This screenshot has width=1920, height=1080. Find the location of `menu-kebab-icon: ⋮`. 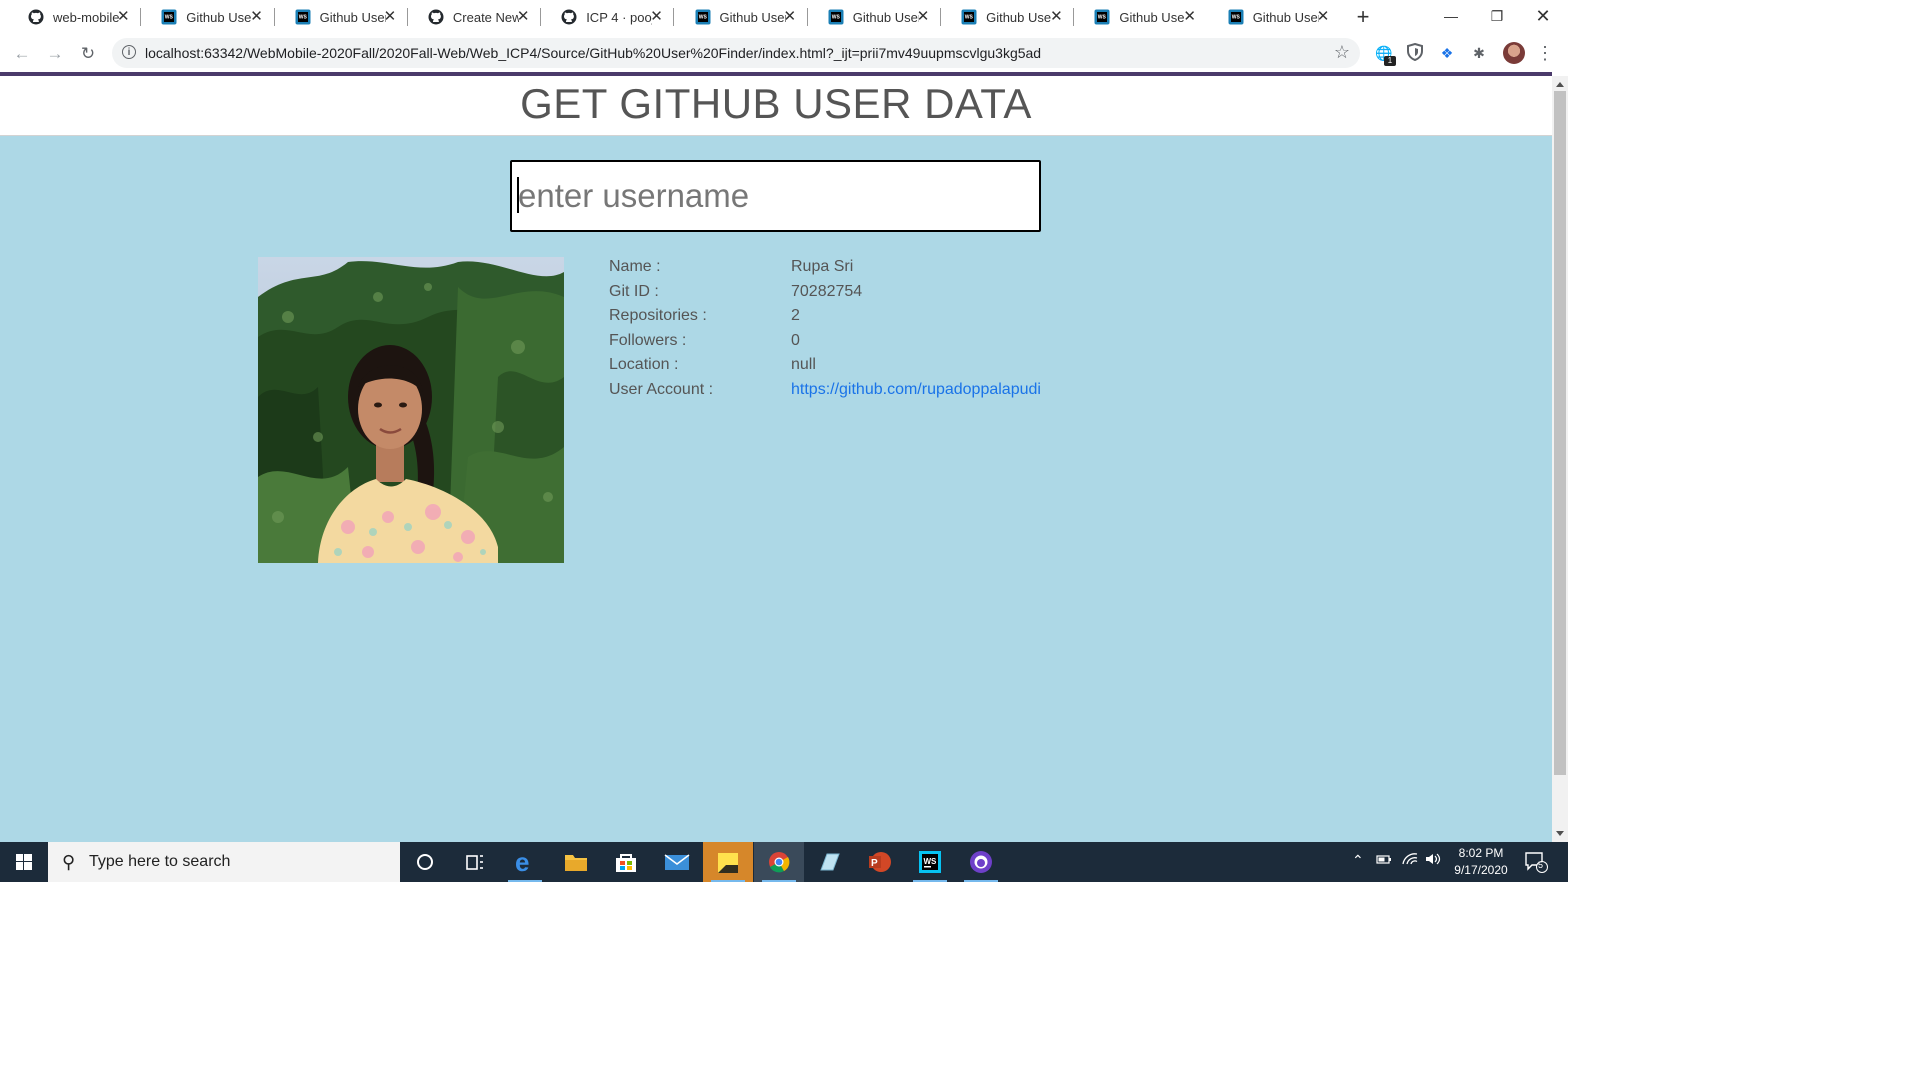

menu-kebab-icon: ⋮ is located at coordinates (1545, 53).